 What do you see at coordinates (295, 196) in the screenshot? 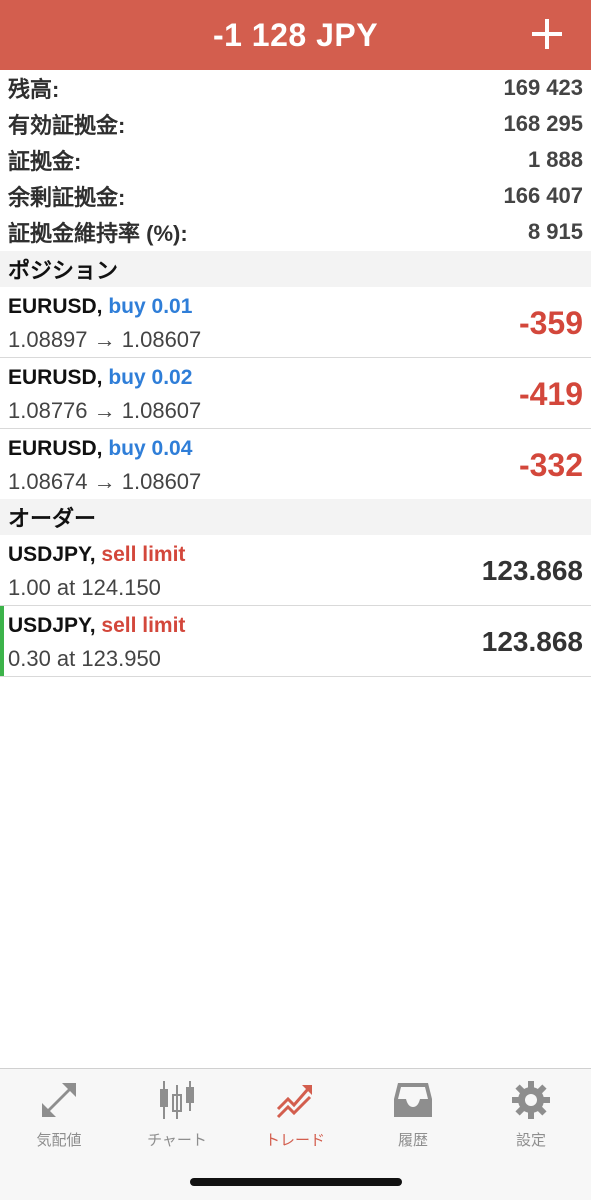
I see `summary-row-free-margin: 余剰証拠金: 166 407` at bounding box center [295, 196].